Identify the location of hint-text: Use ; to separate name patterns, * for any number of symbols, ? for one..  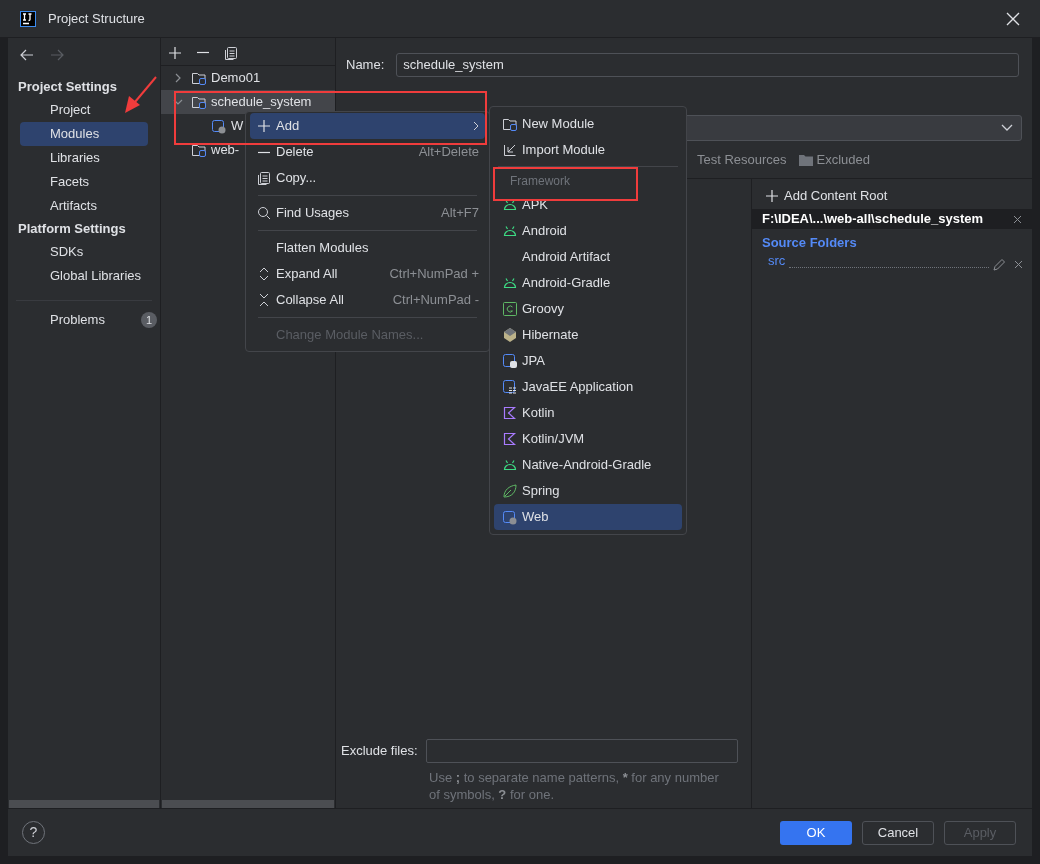
(574, 786).